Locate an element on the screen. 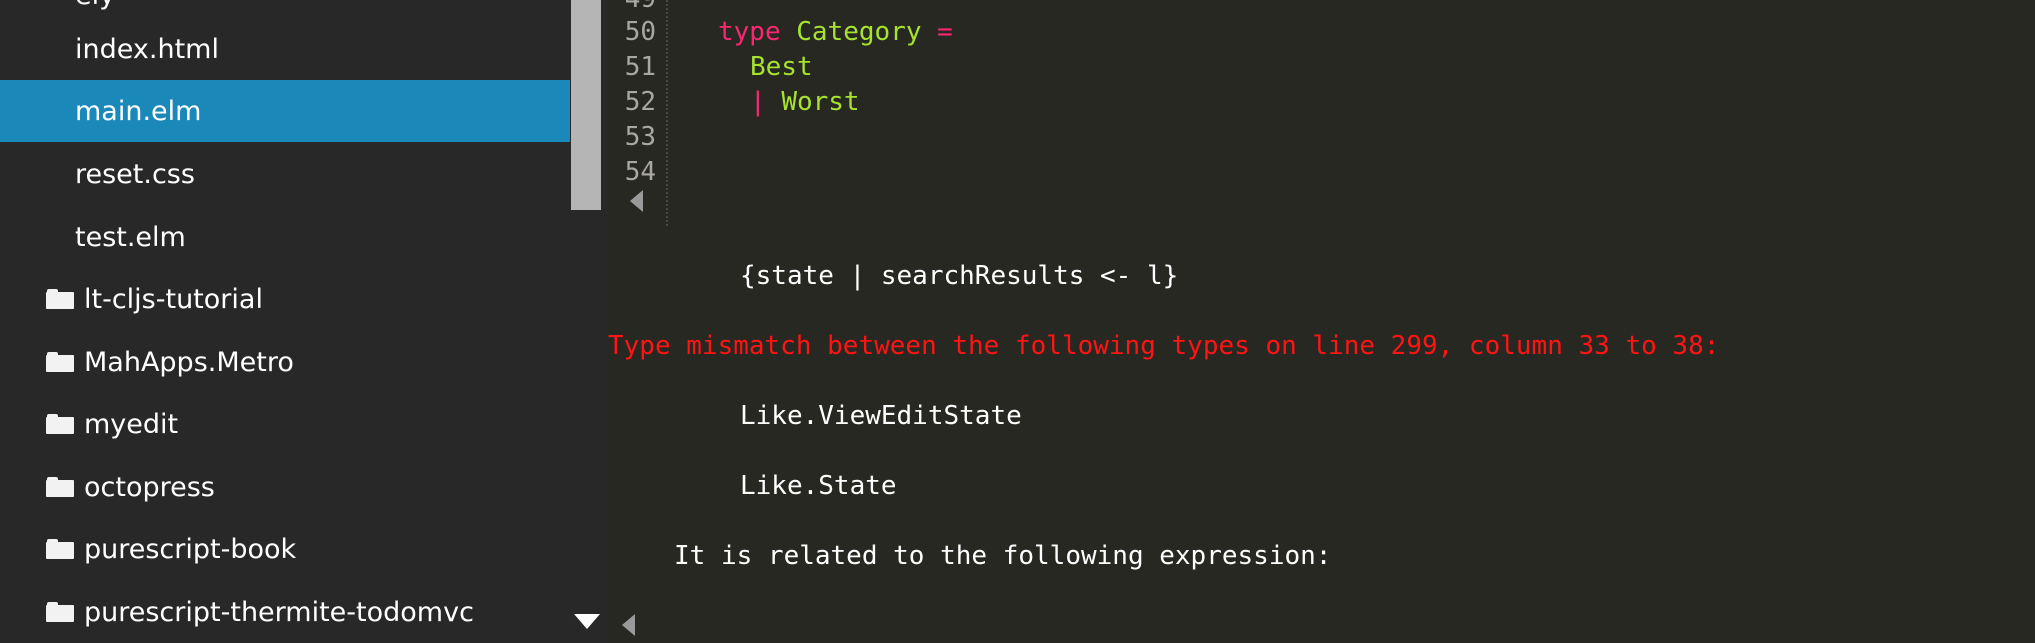  expression-line: {state | searchResults <- l} is located at coordinates (959, 276).